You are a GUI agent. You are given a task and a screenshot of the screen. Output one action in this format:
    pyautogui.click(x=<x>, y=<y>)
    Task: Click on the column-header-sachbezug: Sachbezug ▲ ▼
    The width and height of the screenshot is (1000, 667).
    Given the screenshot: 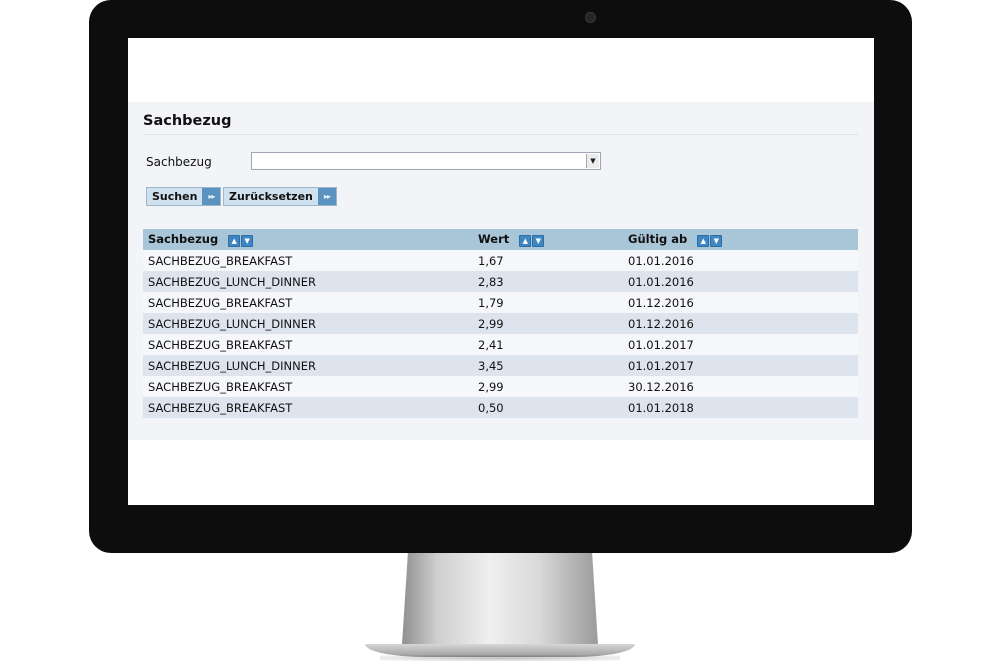 What is the action you would take?
    pyautogui.click(x=308, y=239)
    